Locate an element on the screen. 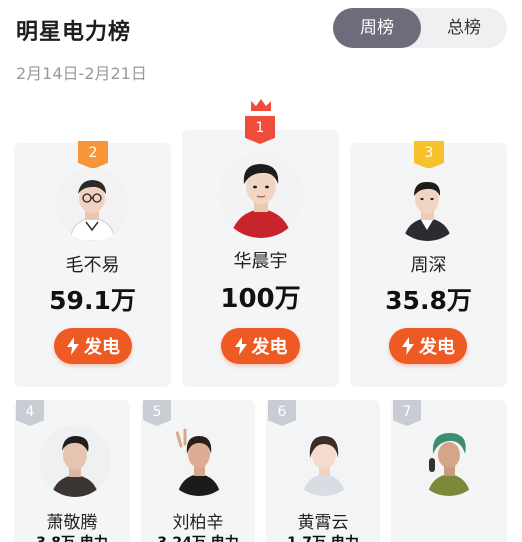 The height and width of the screenshot is (542, 522). rank-card-4: 4 萧敬腾 3.8万 电力 is located at coordinates (72, 471).